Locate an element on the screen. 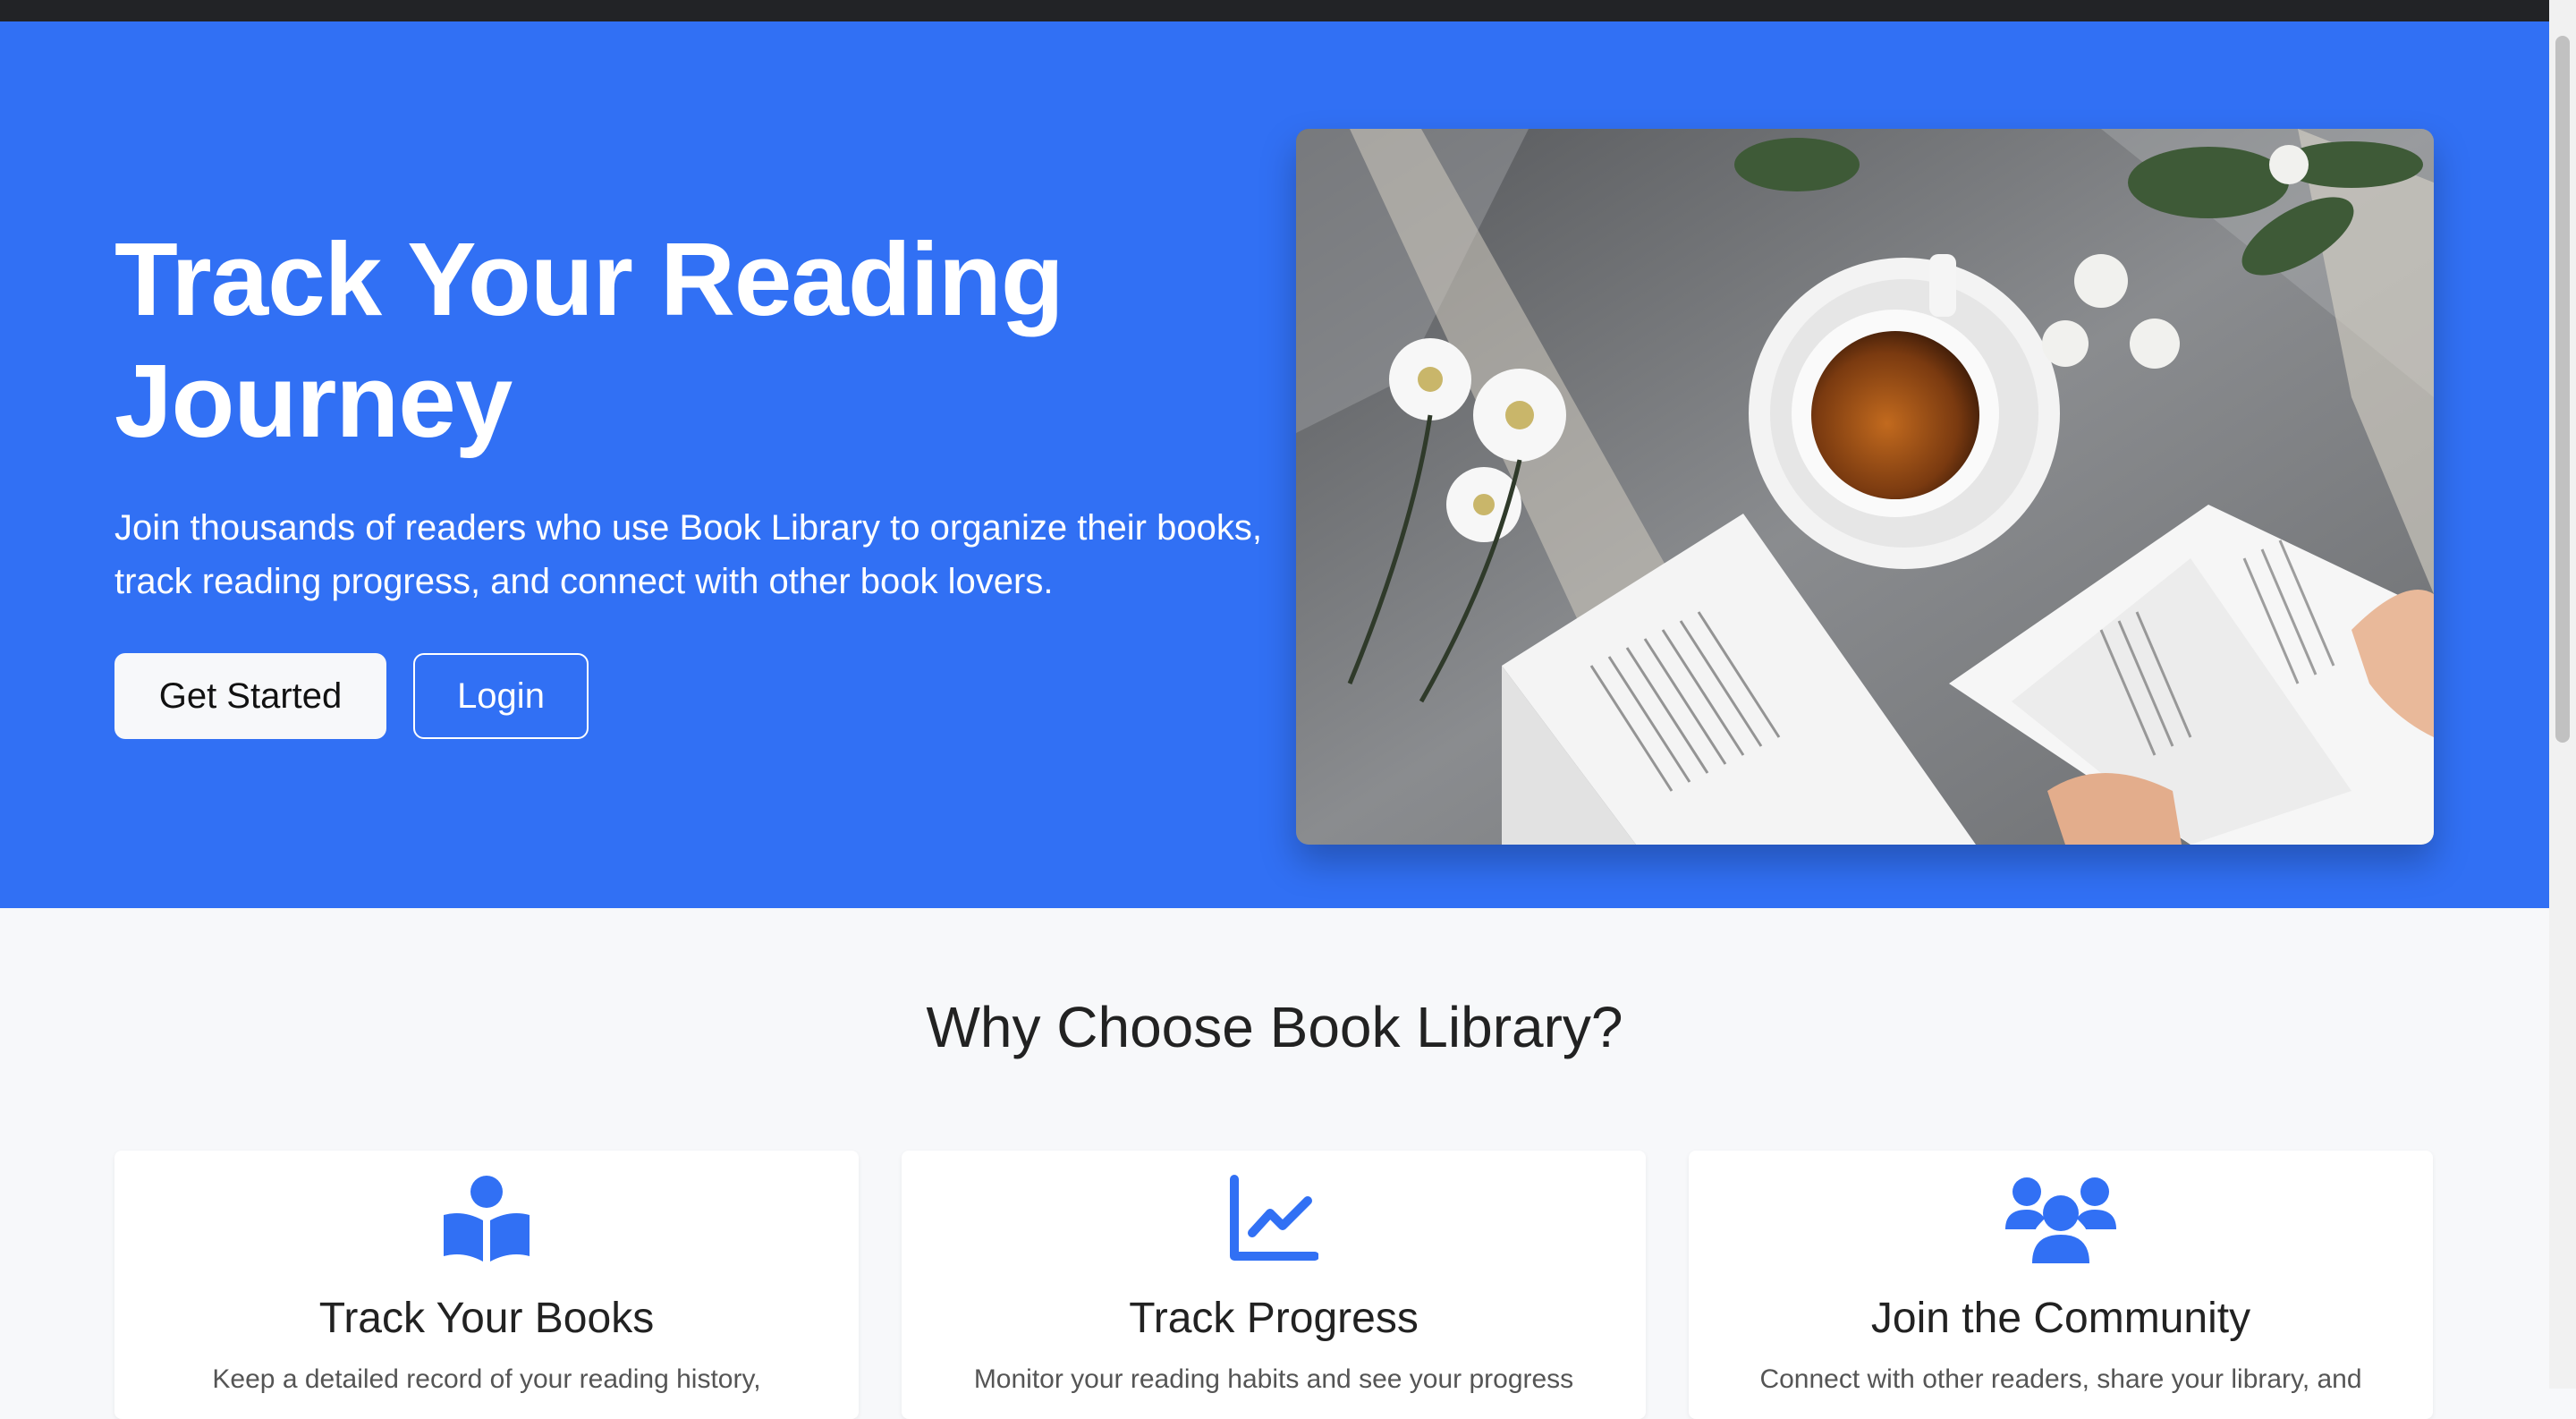 This screenshot has height=1419, width=2576. book-reader-icon is located at coordinates (487, 1219).